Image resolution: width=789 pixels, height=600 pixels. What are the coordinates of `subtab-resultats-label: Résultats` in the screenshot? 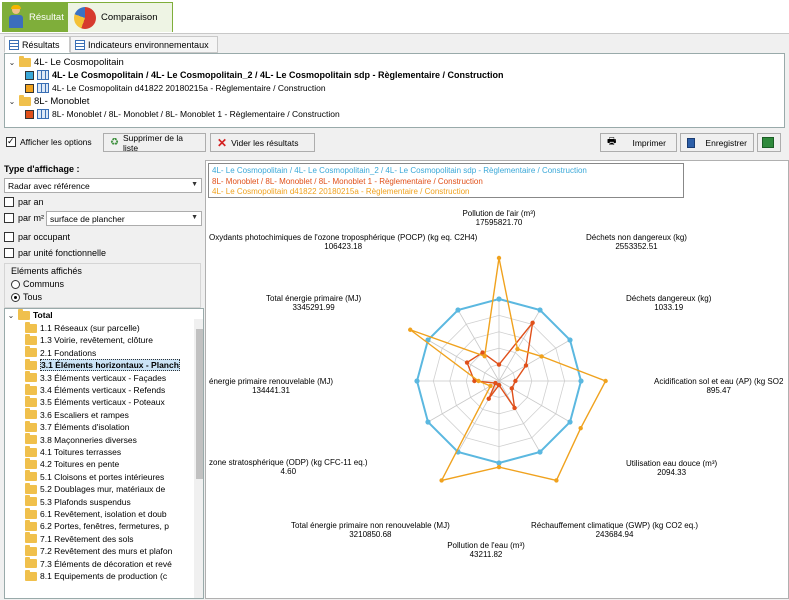 It's located at (41, 44).